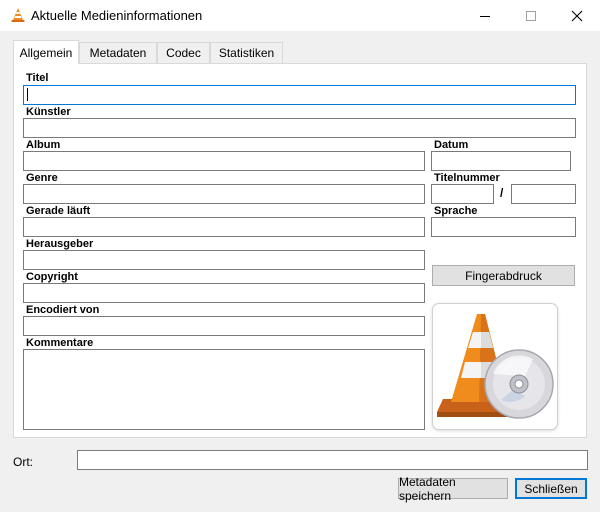  Describe the element at coordinates (543, 194) in the screenshot. I see `track-total-input` at that location.